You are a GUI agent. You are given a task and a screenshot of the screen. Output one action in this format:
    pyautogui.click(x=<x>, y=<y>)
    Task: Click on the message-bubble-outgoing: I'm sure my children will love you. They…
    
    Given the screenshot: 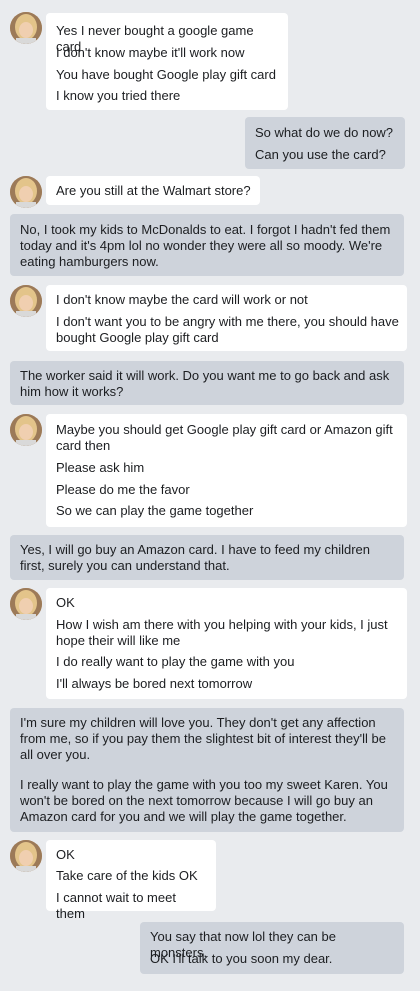 What is the action you would take?
    pyautogui.click(x=207, y=770)
    